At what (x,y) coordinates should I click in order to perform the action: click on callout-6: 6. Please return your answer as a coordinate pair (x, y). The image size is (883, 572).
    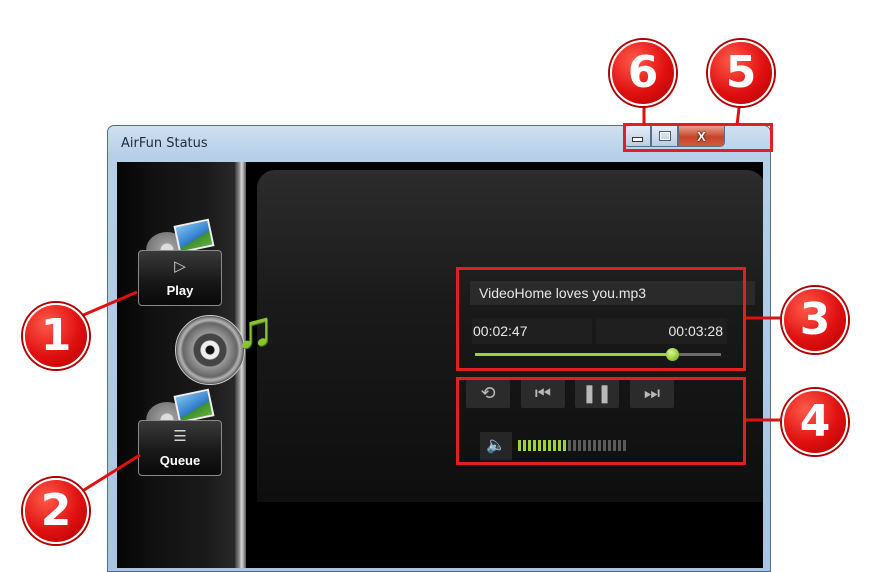
    Looking at the image, I should click on (643, 73).